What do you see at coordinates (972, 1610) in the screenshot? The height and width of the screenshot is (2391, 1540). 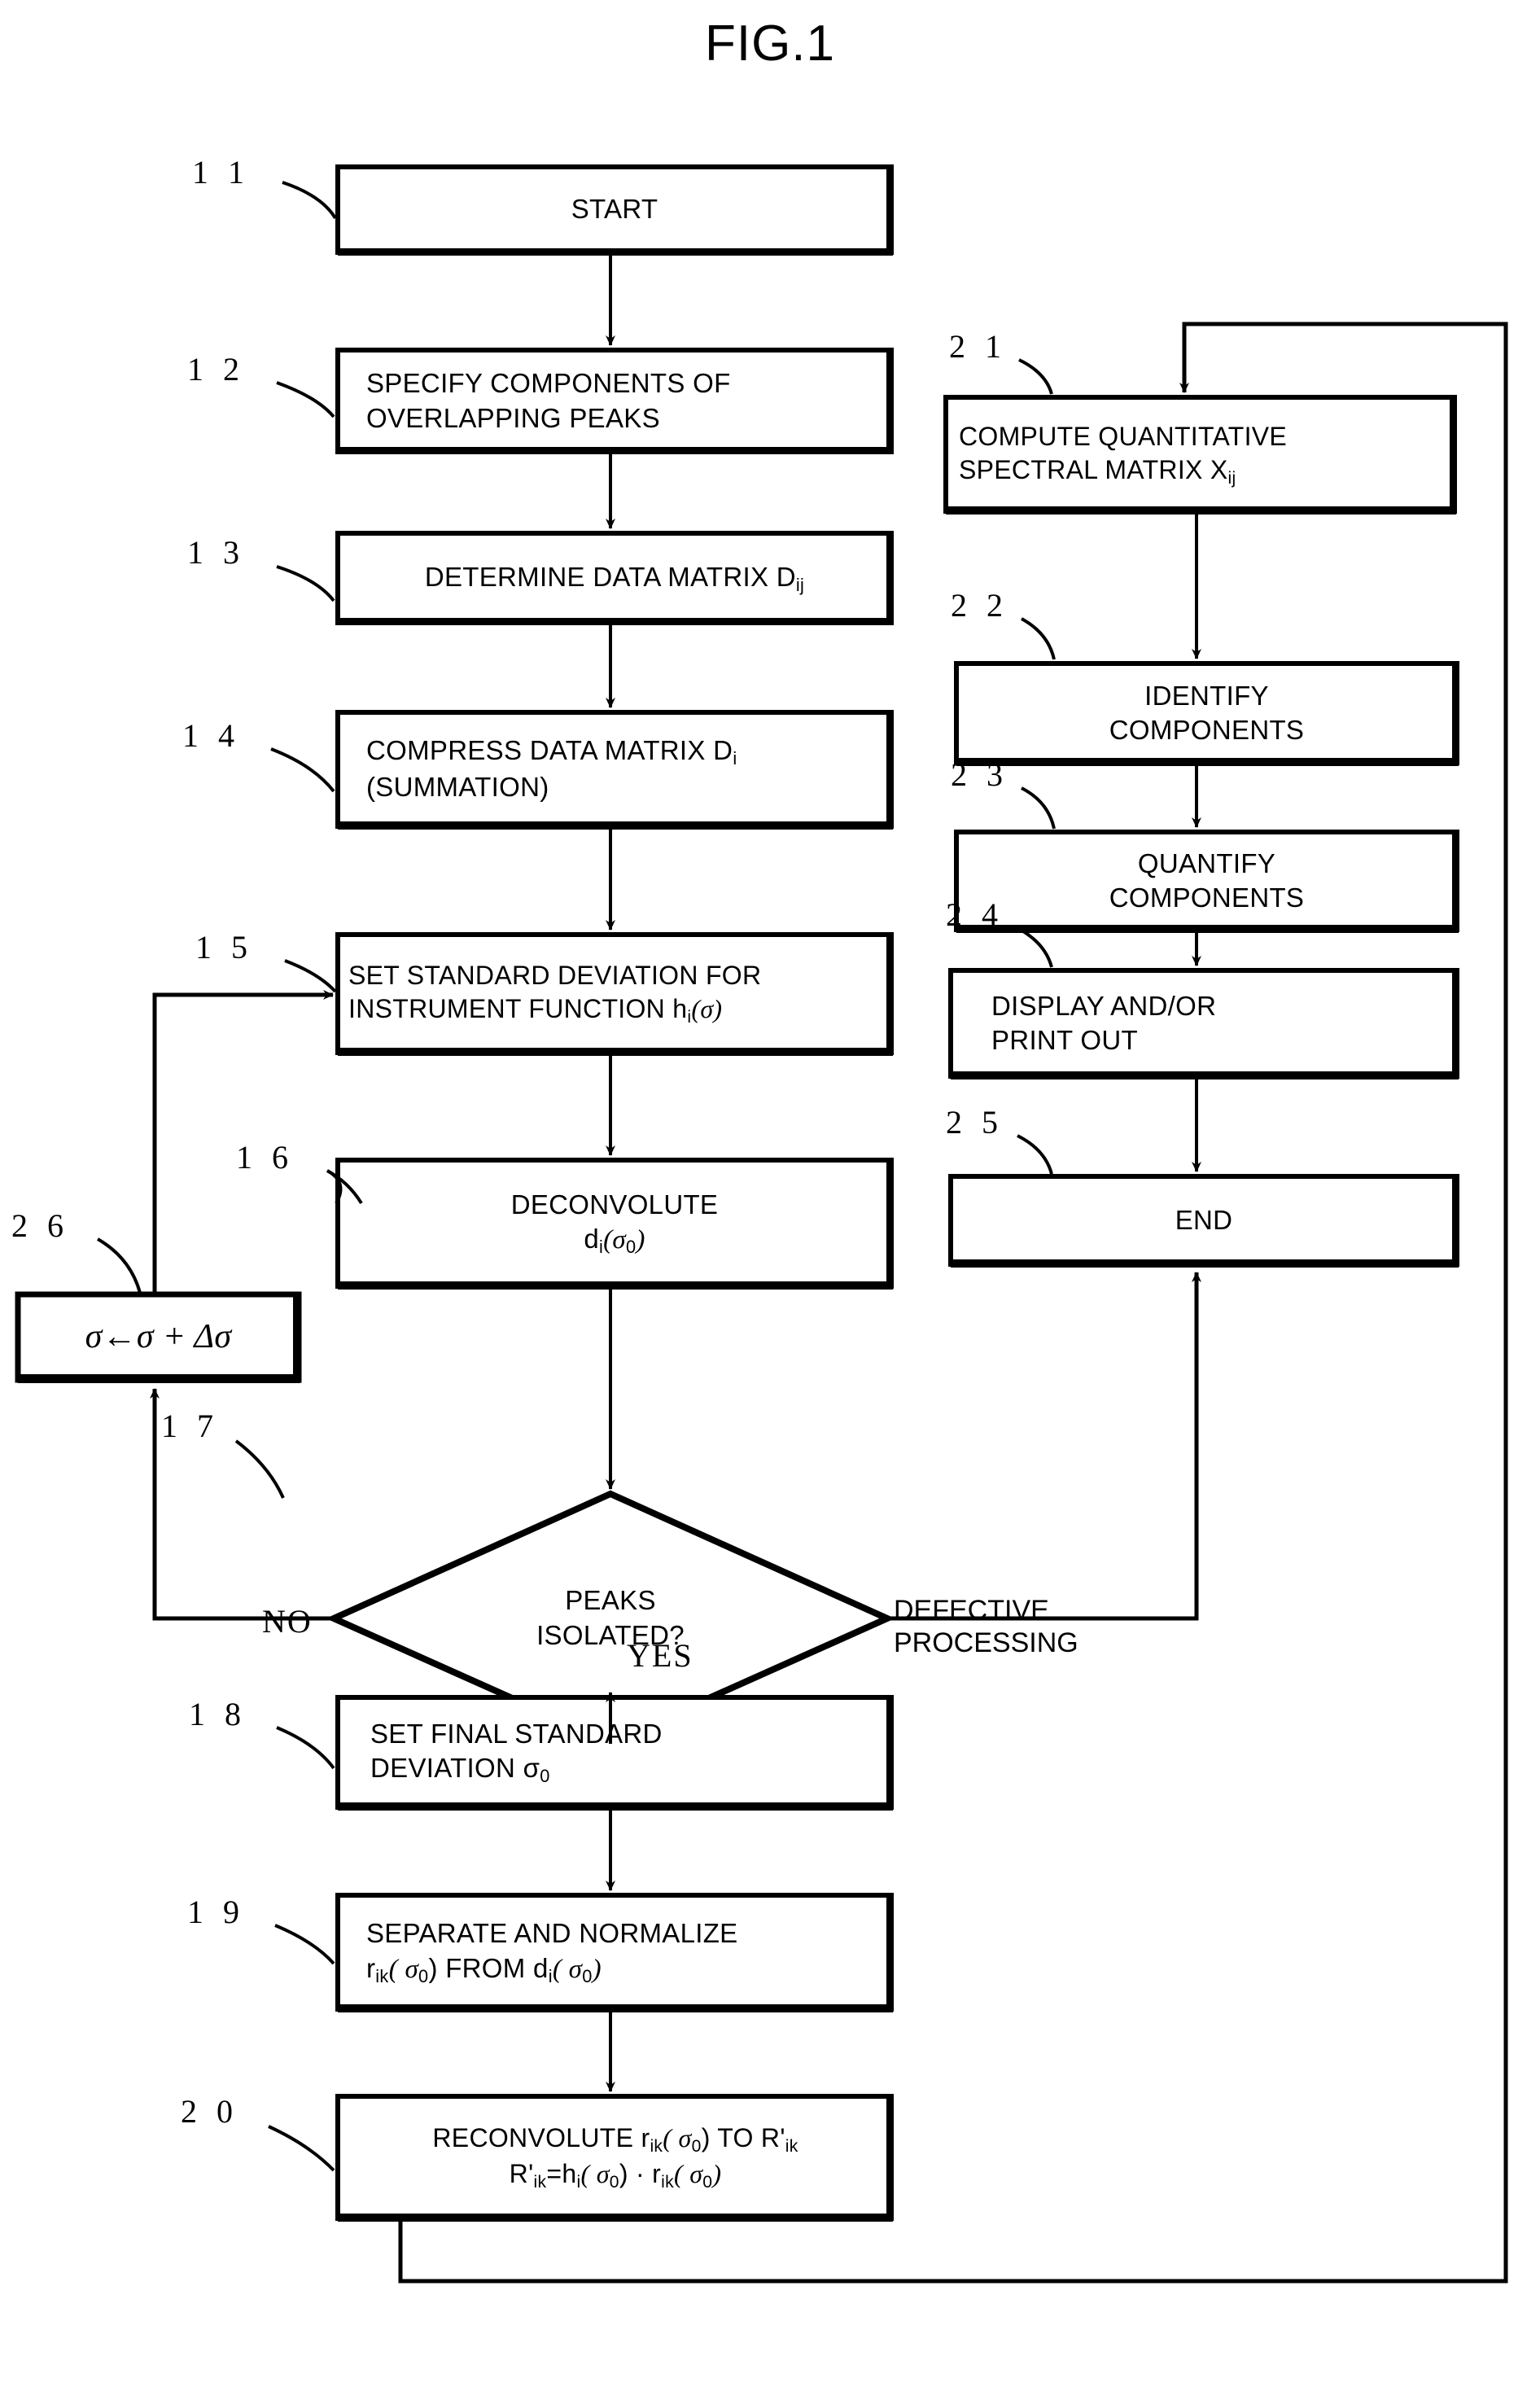 I see `edge-label-defective-processing-line1: DEFECTIVE` at bounding box center [972, 1610].